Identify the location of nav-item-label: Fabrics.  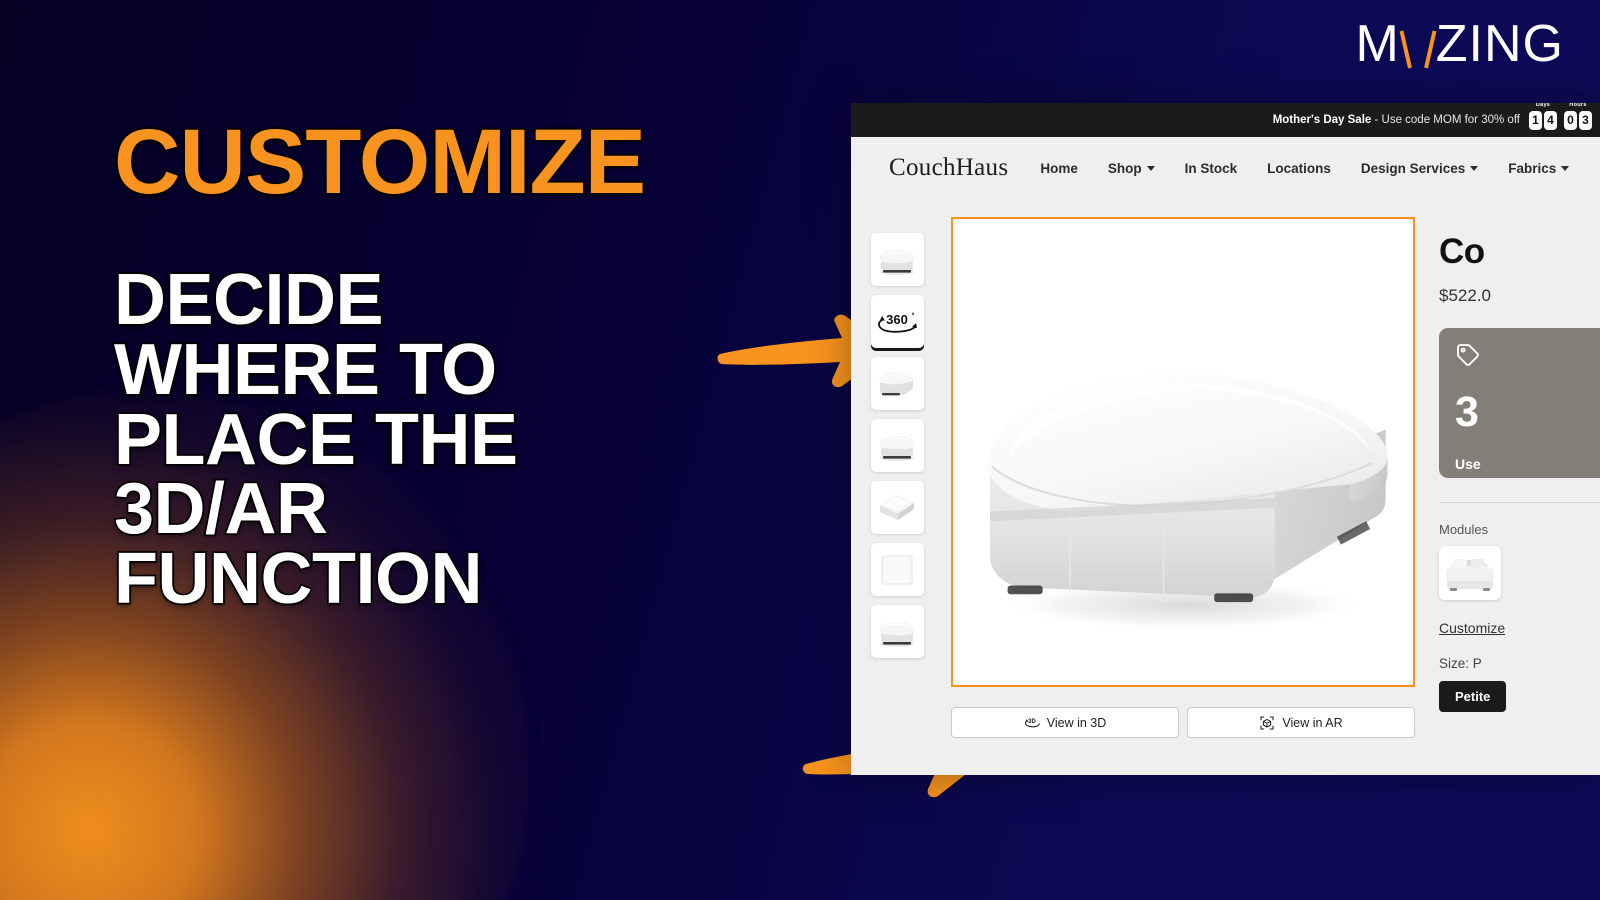
(1532, 168).